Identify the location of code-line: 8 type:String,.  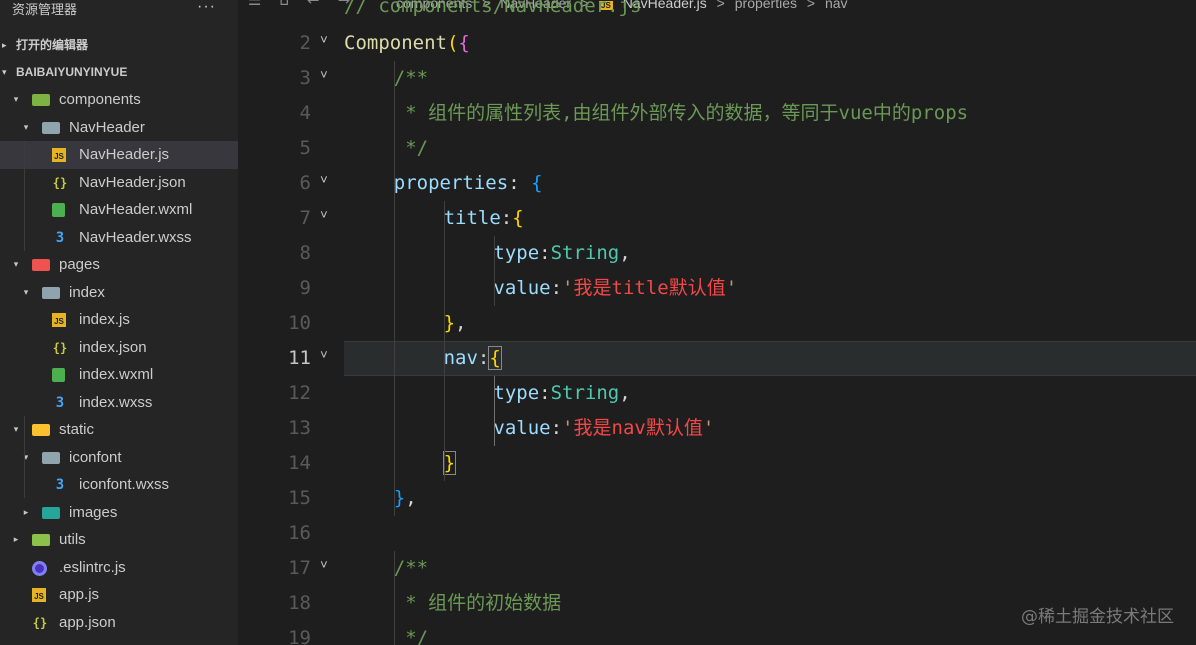
(717, 253).